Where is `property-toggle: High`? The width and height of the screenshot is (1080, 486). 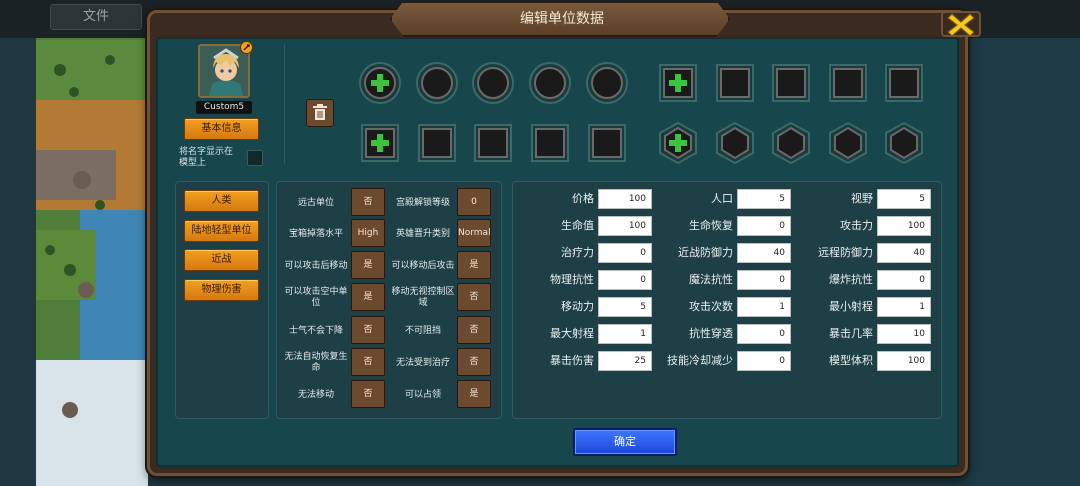
property-toggle: High is located at coordinates (368, 233).